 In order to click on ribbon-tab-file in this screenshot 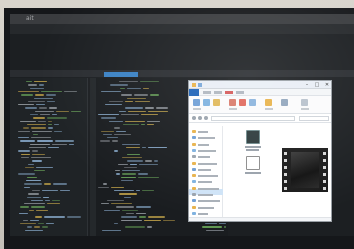, I will do `click(194, 92)`.